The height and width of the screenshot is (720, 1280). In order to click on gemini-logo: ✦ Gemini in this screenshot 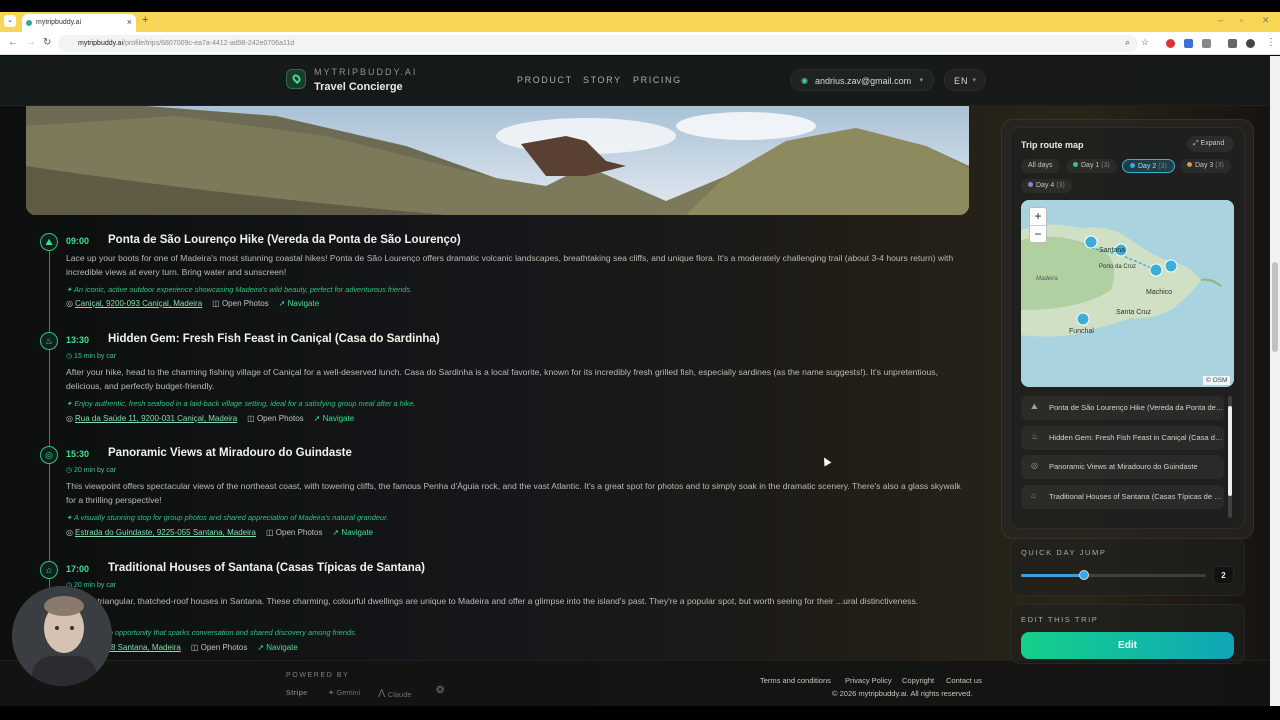, I will do `click(344, 692)`.